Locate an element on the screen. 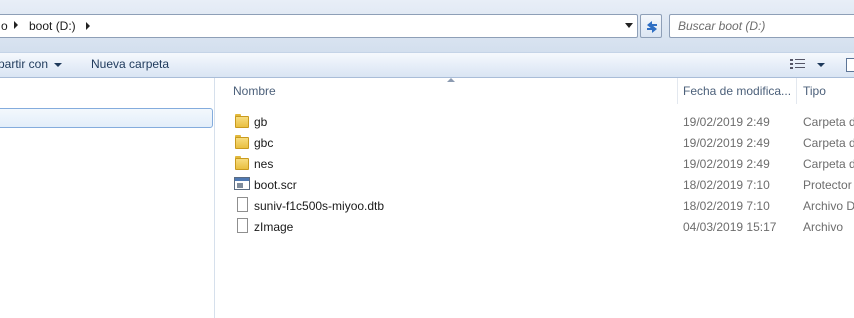 The height and width of the screenshot is (318, 854). search-input is located at coordinates (762, 26).